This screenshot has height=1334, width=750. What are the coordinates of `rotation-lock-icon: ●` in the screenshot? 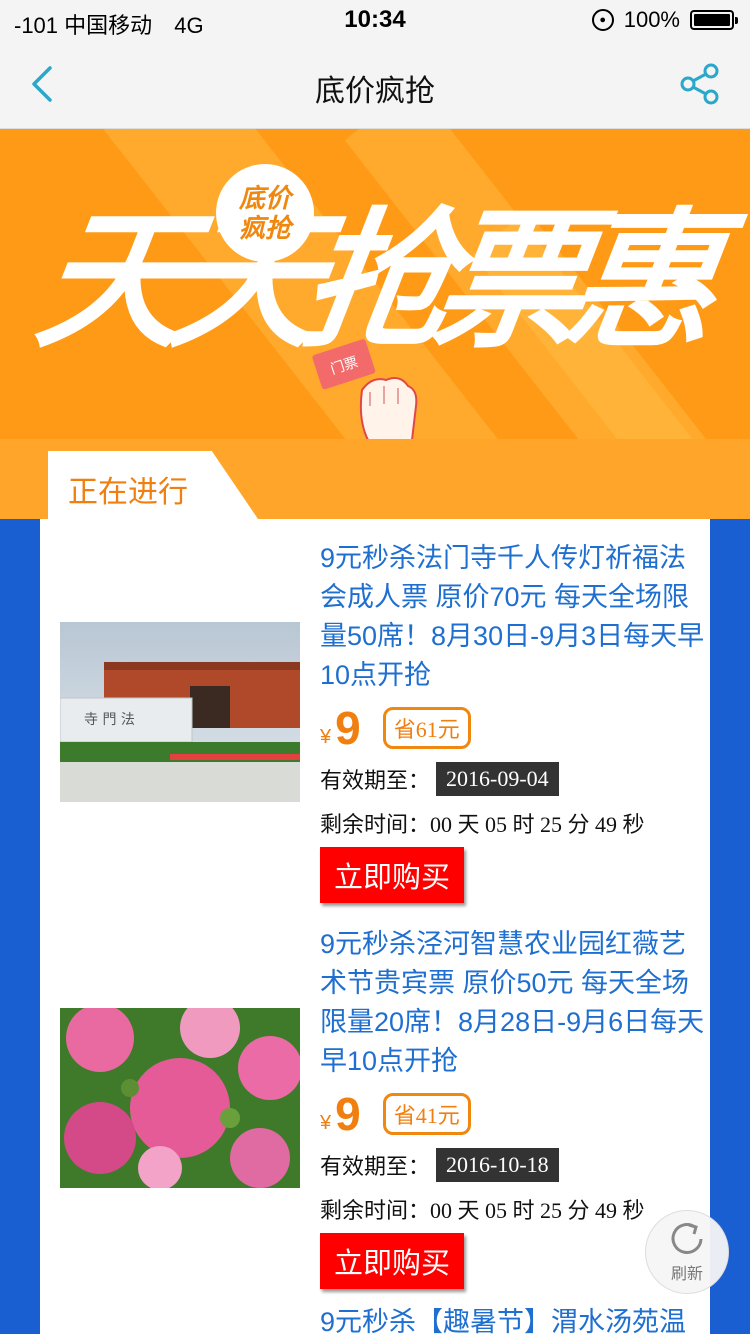 It's located at (602, 20).